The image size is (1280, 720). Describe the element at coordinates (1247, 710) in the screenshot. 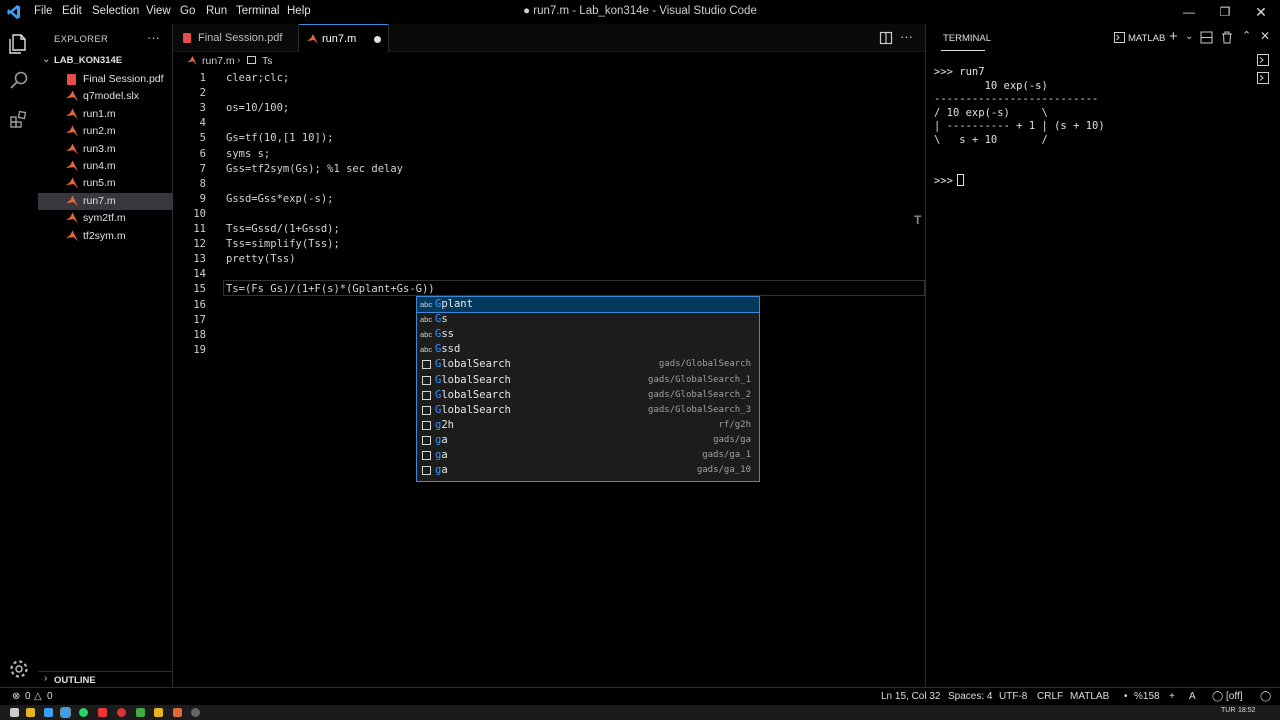

I see `clock: 18:52` at that location.